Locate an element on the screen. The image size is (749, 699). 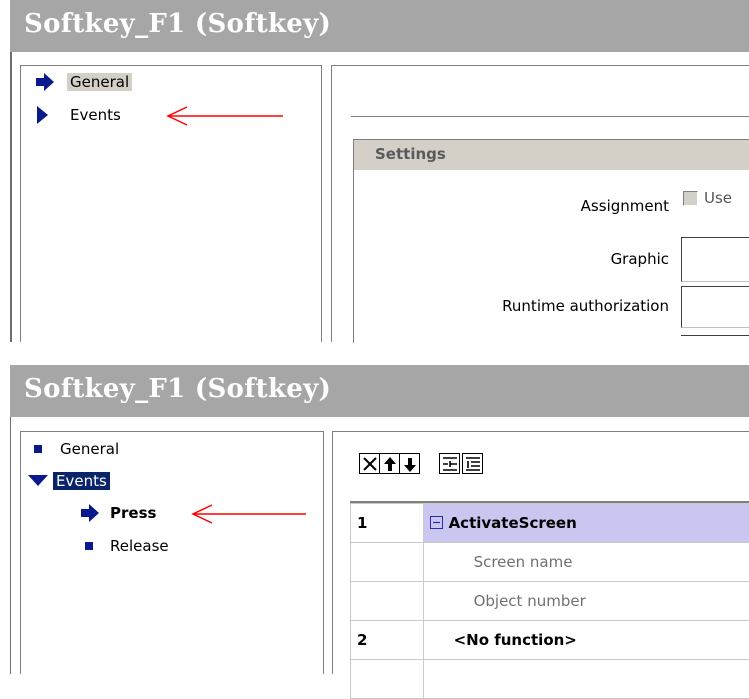
table-row: 2 <No function> is located at coordinates (550, 640).